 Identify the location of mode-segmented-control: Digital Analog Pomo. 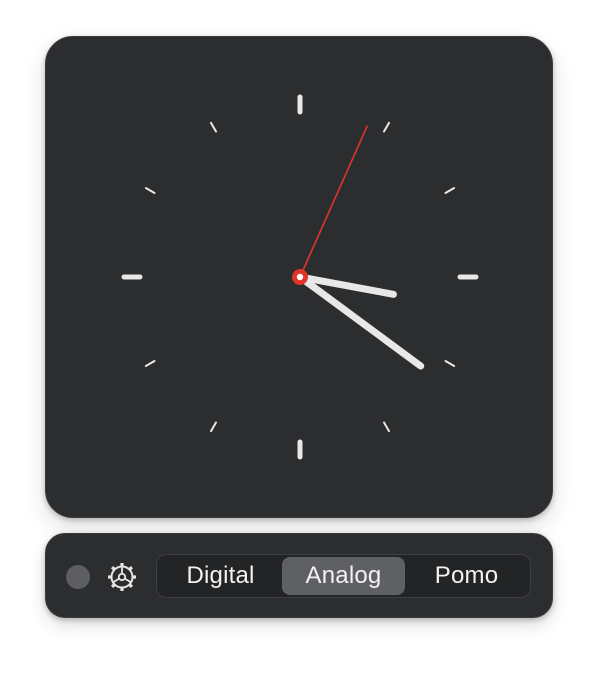
(343, 576).